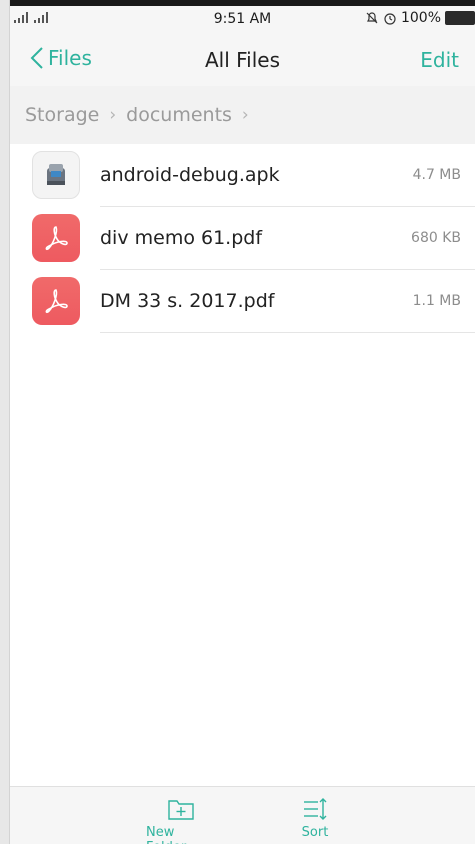  What do you see at coordinates (179, 115) in the screenshot?
I see `breadcrumb-documents: documents` at bounding box center [179, 115].